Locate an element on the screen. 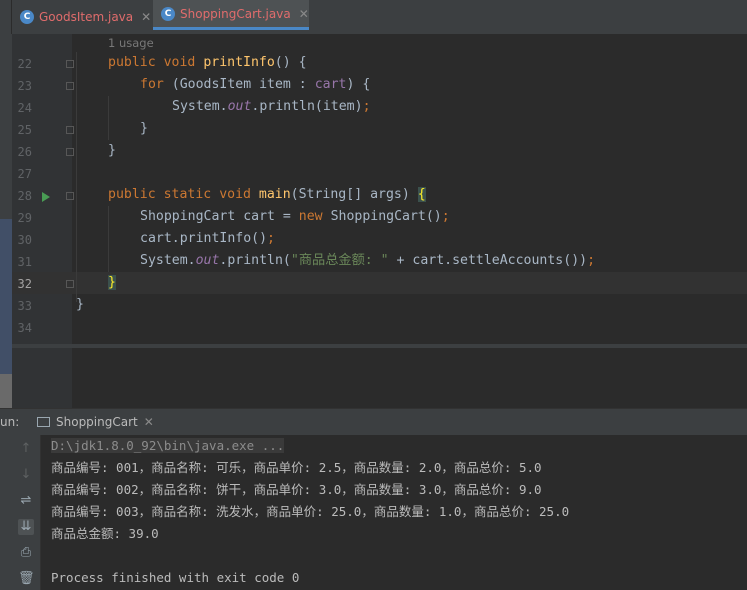 The width and height of the screenshot is (747, 590). code-text: + cart.settleAccounts()) is located at coordinates (488, 260).